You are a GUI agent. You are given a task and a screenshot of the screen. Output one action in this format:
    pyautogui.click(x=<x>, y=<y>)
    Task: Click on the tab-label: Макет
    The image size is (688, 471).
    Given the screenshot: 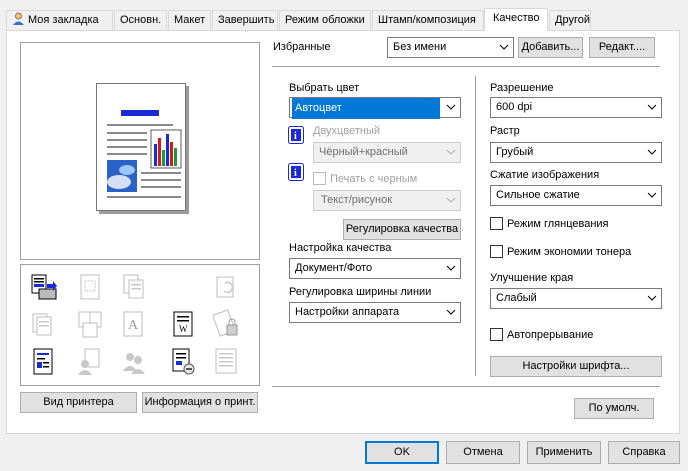 What is the action you would take?
    pyautogui.click(x=190, y=20)
    